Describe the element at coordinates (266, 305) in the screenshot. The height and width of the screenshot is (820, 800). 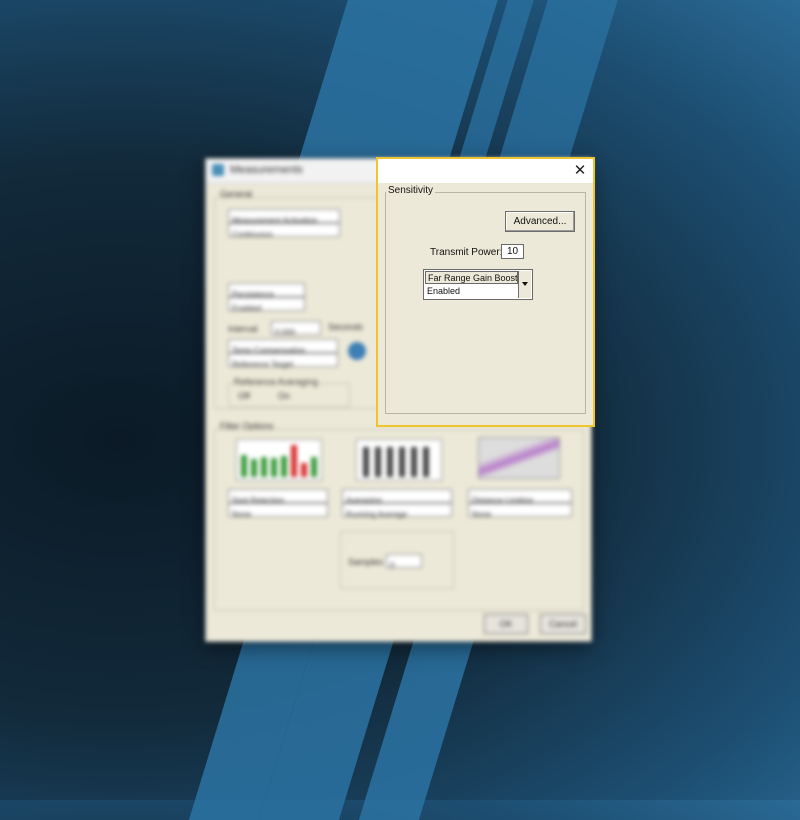
I see `persistence-select: Enabled` at that location.